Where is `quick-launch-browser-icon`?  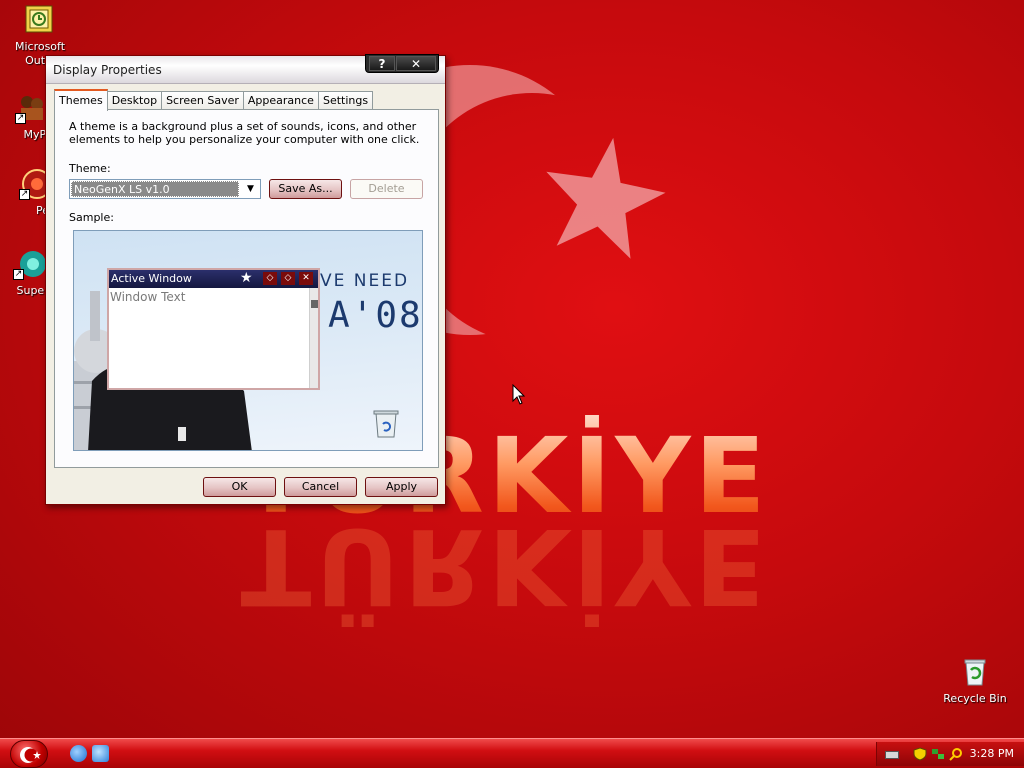
quick-launch-browser-icon is located at coordinates (100, 753).